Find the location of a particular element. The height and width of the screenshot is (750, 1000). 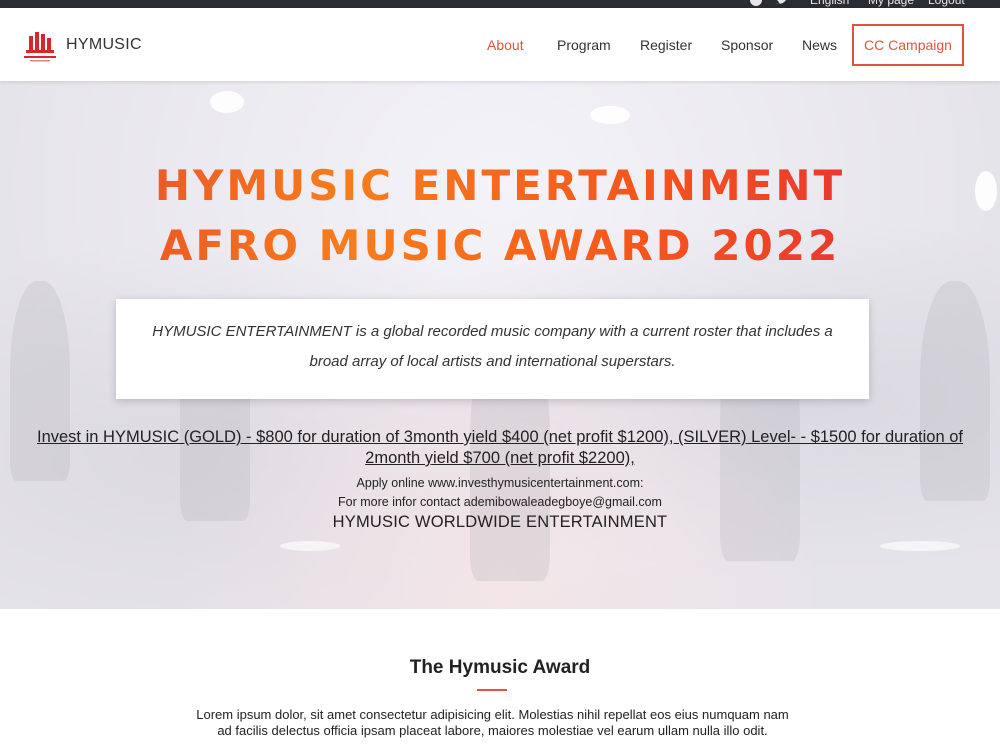

nav-news: News is located at coordinates (819, 45).